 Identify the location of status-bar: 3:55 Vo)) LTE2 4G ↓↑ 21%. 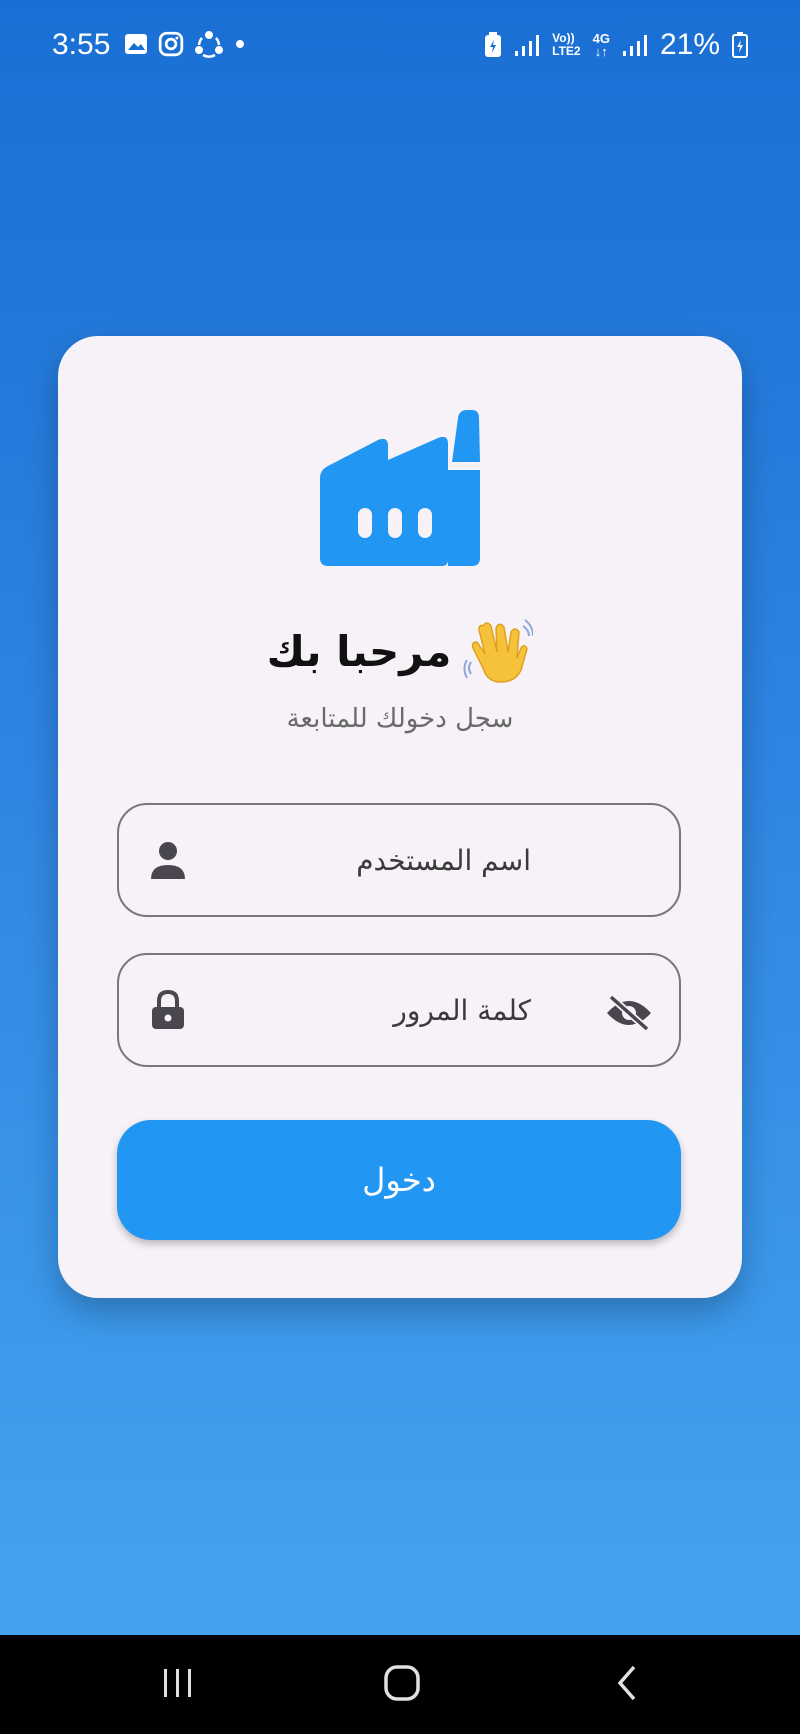
(400, 46).